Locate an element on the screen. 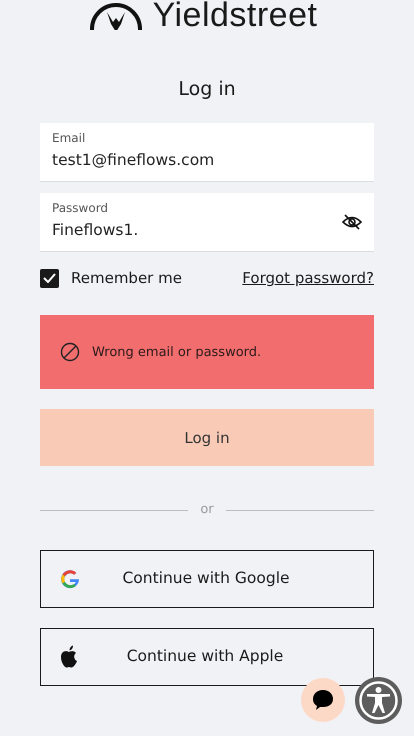 Image resolution: width=414 pixels, height=736 pixels. apple-signin-button: Continue with Apple is located at coordinates (207, 657).